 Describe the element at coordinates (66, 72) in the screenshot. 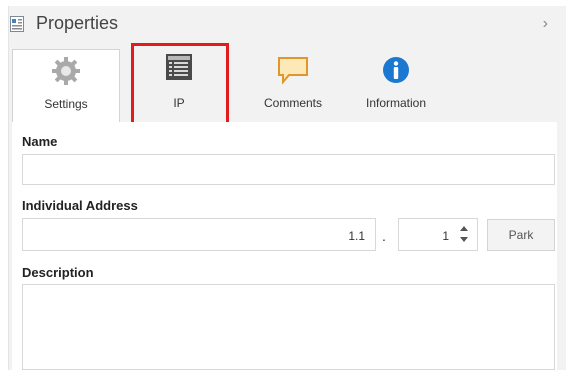

I see `gear-icon` at that location.